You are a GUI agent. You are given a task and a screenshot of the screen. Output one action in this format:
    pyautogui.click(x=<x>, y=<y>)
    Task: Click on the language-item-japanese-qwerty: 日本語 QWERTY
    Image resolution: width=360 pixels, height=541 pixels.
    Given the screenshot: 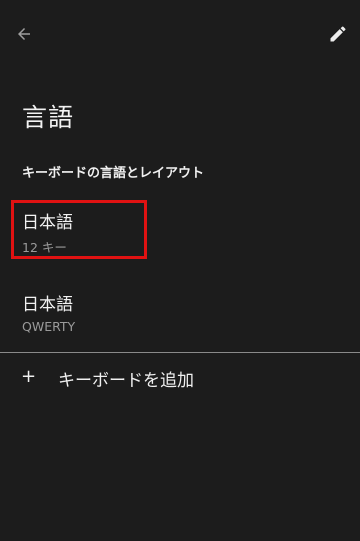 What is the action you would take?
    pyautogui.click(x=180, y=311)
    